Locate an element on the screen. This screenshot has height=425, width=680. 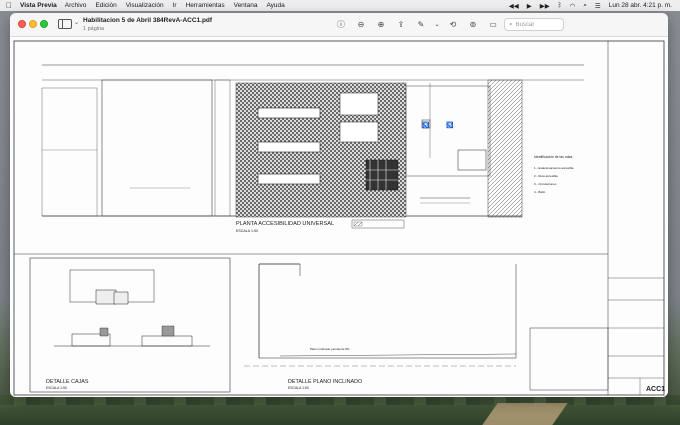
ramp-label: Plano inclinado pendiente 8% is located at coordinates (330, 349).